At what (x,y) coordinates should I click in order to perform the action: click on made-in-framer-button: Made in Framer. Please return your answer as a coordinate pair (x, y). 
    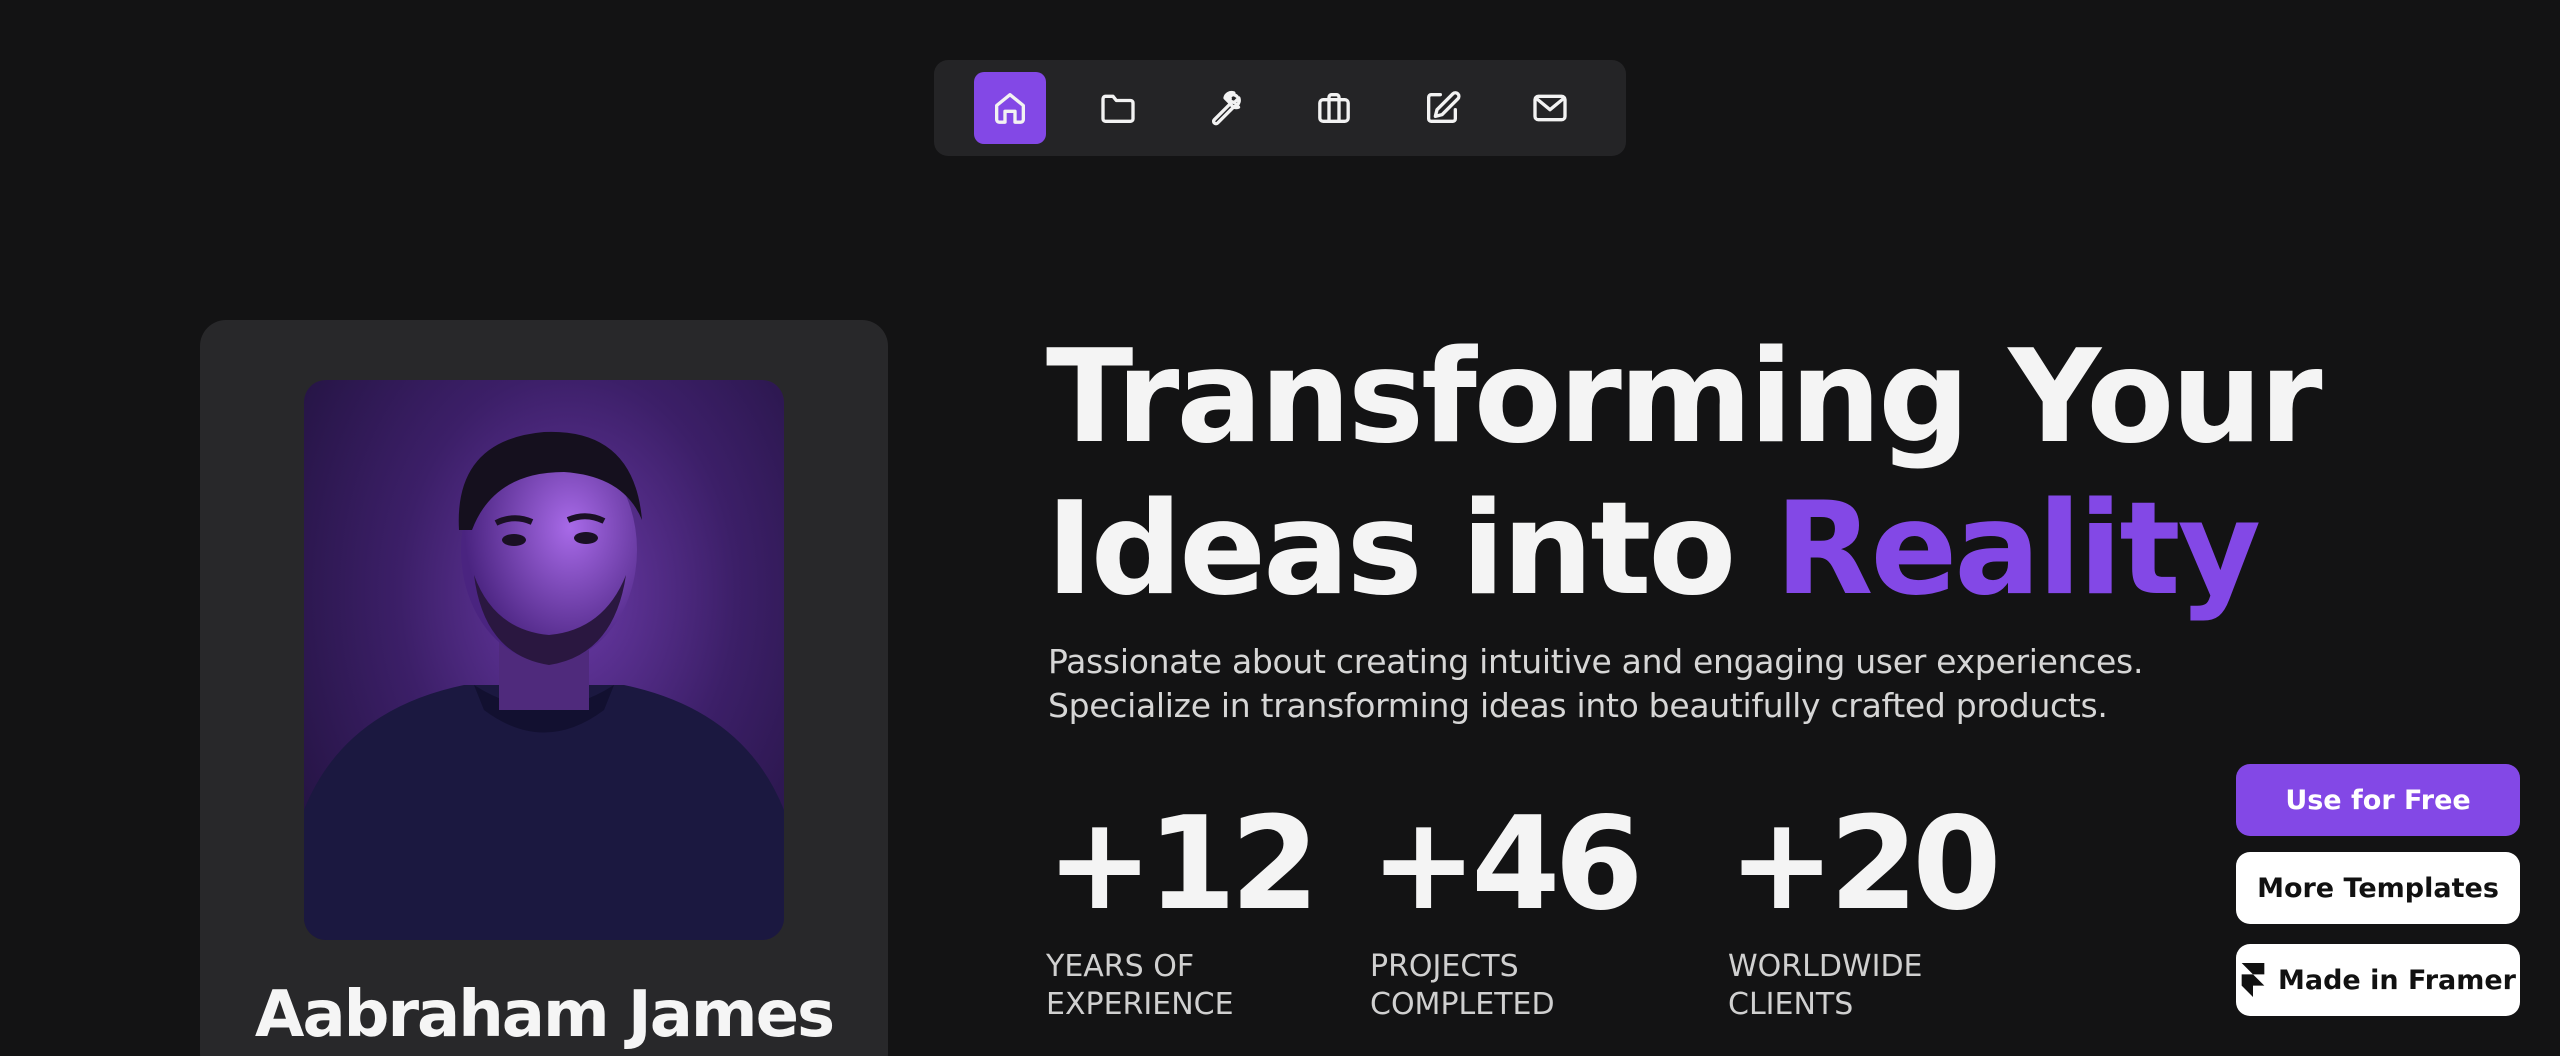
    Looking at the image, I should click on (2378, 980).